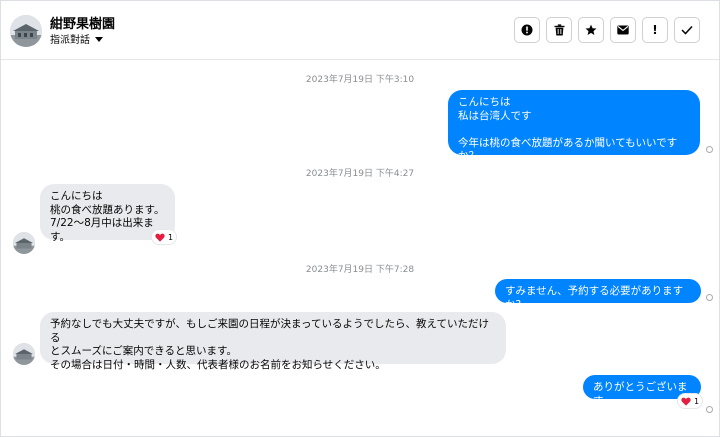 Image resolution: width=720 pixels, height=437 pixels. Describe the element at coordinates (360, 270) in the screenshot. I see `timestamp: 2023年7月19日 下午7:28` at that location.